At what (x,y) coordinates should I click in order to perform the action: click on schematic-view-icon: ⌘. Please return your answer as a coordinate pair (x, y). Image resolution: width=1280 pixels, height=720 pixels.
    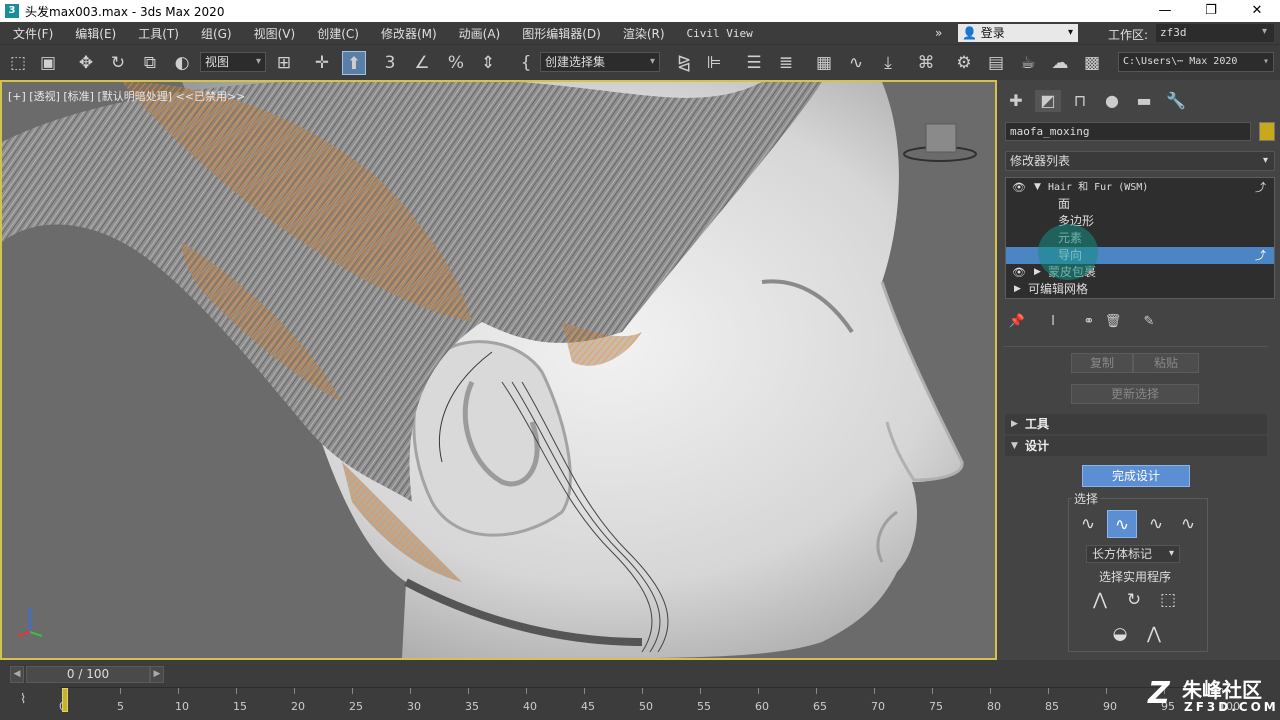
    Looking at the image, I should click on (926, 63).